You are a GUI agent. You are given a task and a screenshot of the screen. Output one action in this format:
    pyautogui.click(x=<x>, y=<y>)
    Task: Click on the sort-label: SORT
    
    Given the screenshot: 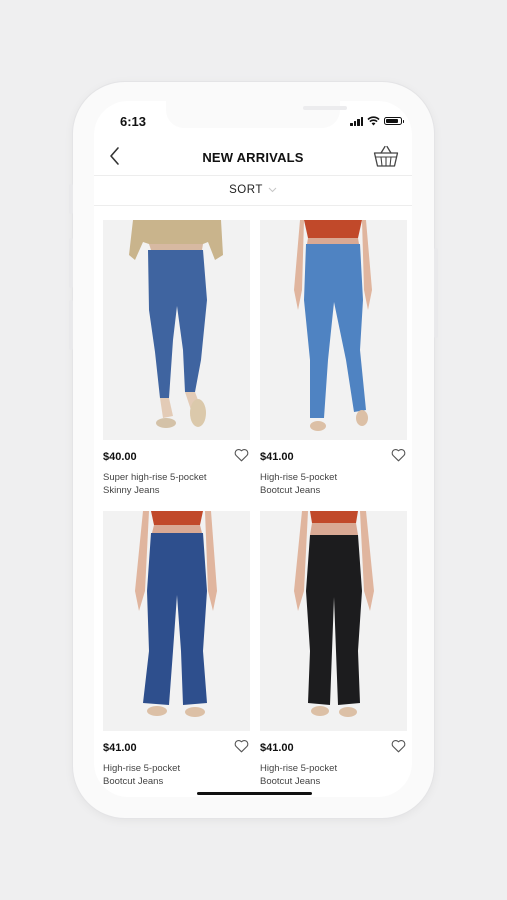 What is the action you would take?
    pyautogui.click(x=246, y=190)
    